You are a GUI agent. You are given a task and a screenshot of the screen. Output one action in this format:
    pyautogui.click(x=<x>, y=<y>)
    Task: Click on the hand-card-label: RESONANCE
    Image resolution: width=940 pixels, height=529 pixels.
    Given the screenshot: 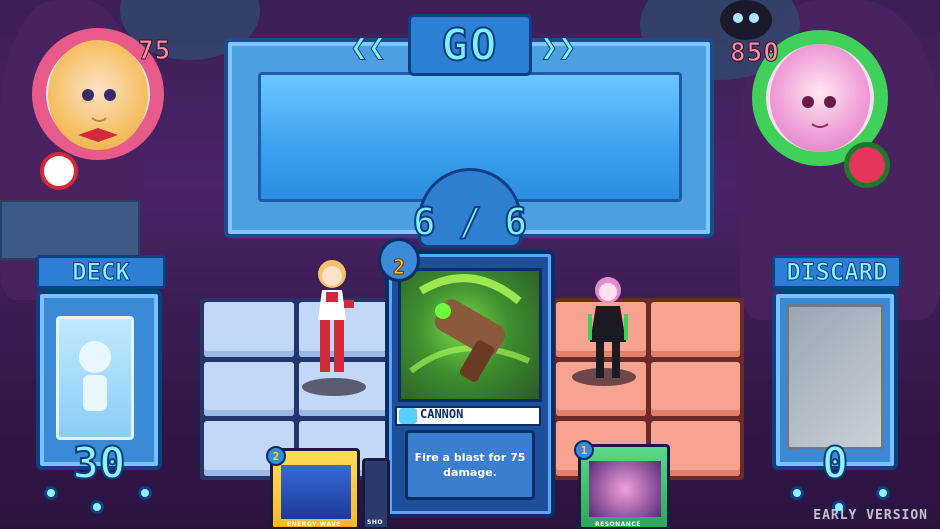 What is the action you would take?
    pyautogui.click(x=618, y=524)
    